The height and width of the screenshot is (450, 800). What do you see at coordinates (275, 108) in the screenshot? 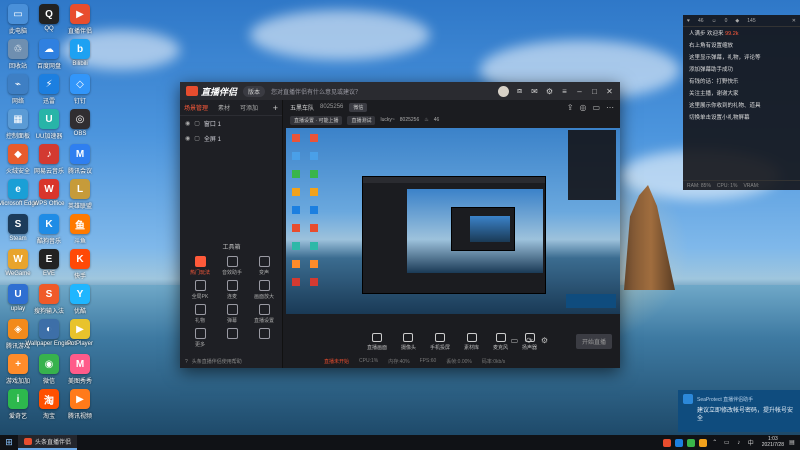
I see `add-scene-button: +` at bounding box center [275, 108].